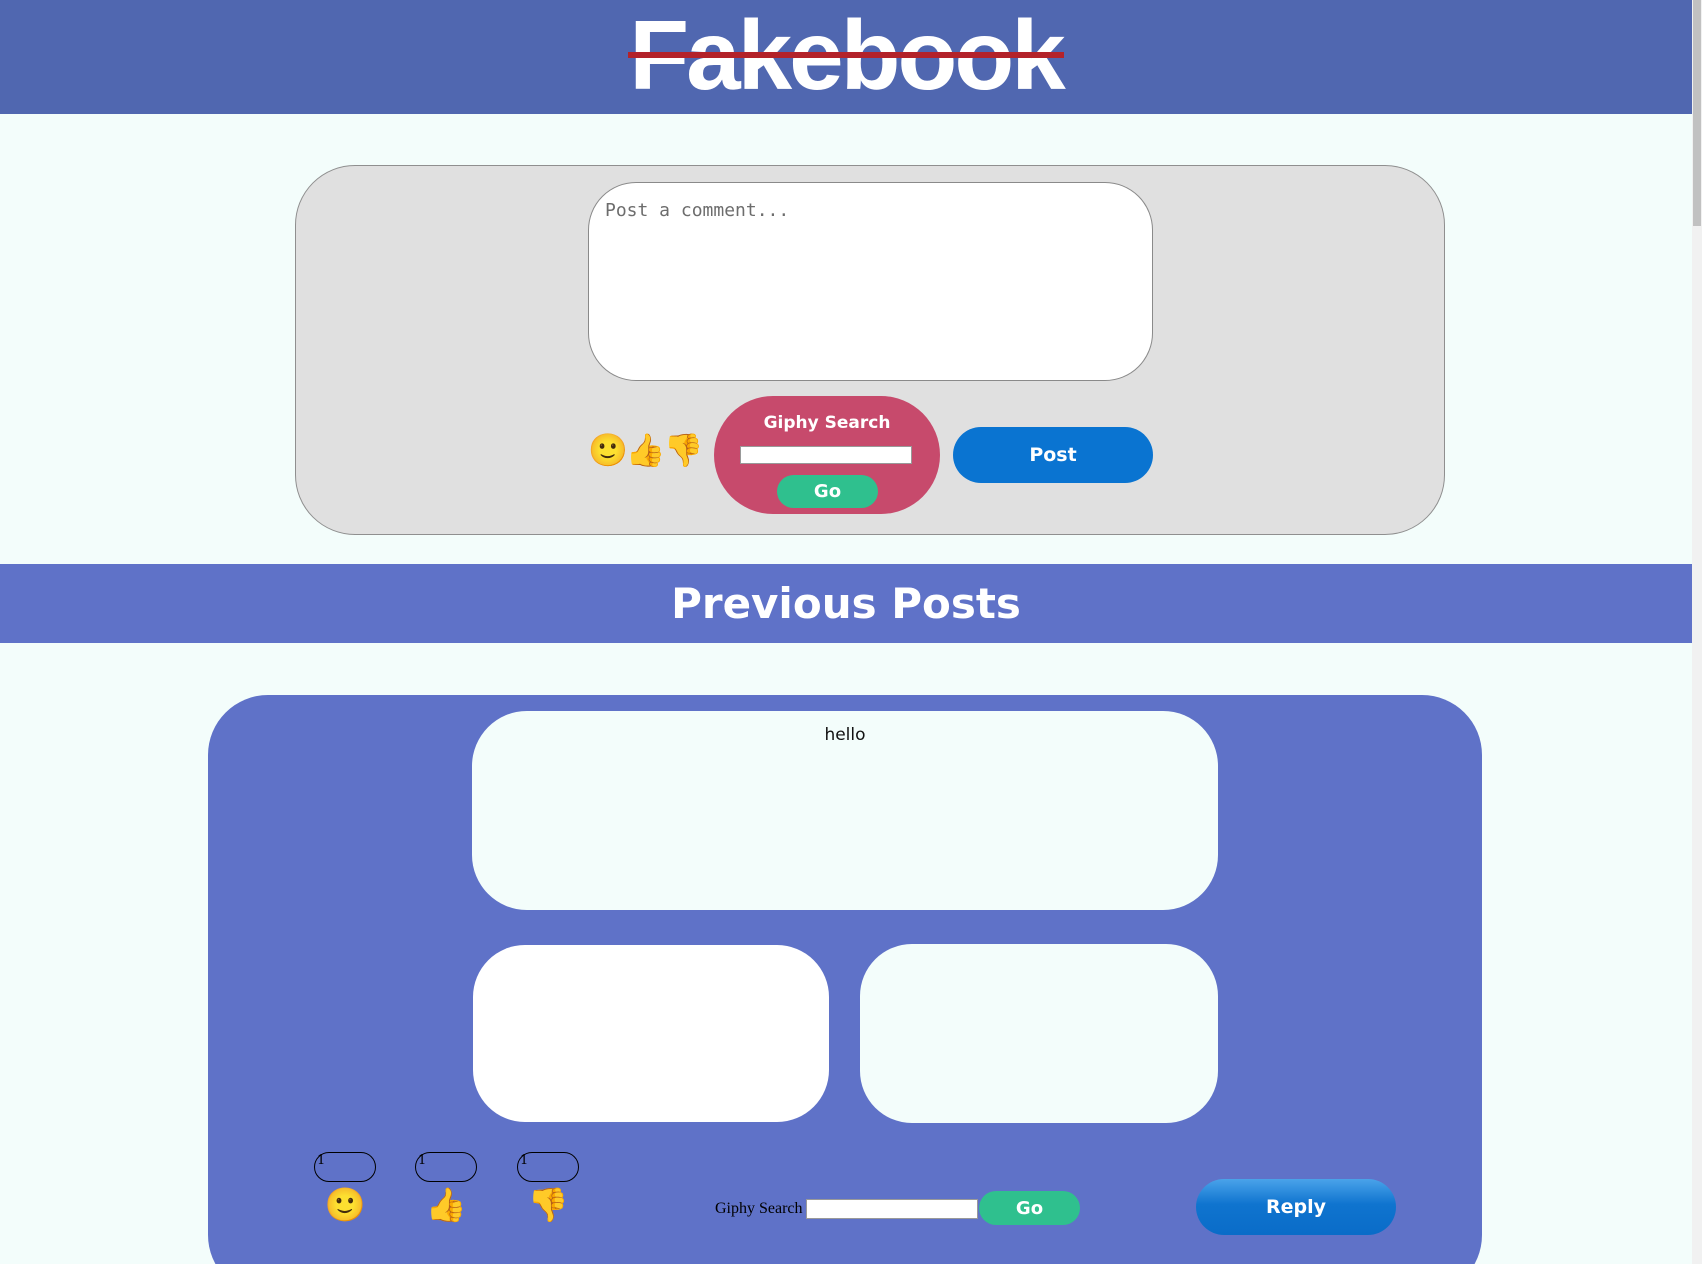 The width and height of the screenshot is (1702, 1264). I want to click on thumbs-up-icon: 👍, so click(446, 1204).